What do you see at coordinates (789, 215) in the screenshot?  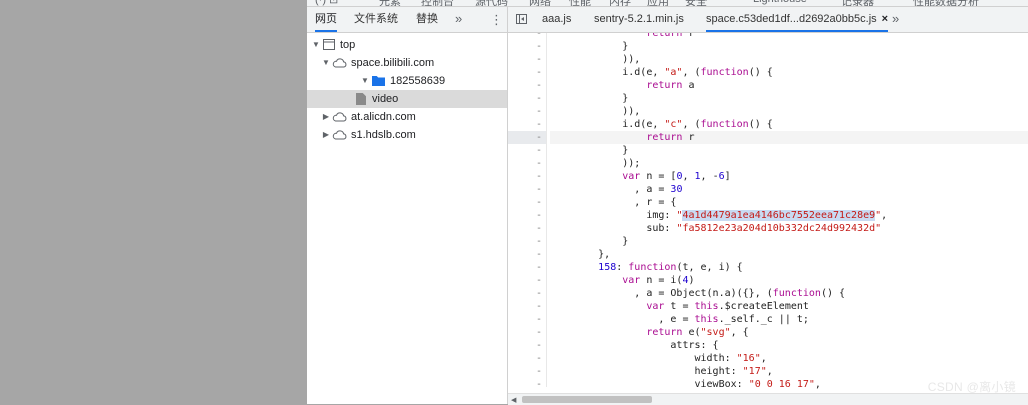 I see `code-line: img: "4a1d4479a1ea4146bc7552eea71c28e9",` at bounding box center [789, 215].